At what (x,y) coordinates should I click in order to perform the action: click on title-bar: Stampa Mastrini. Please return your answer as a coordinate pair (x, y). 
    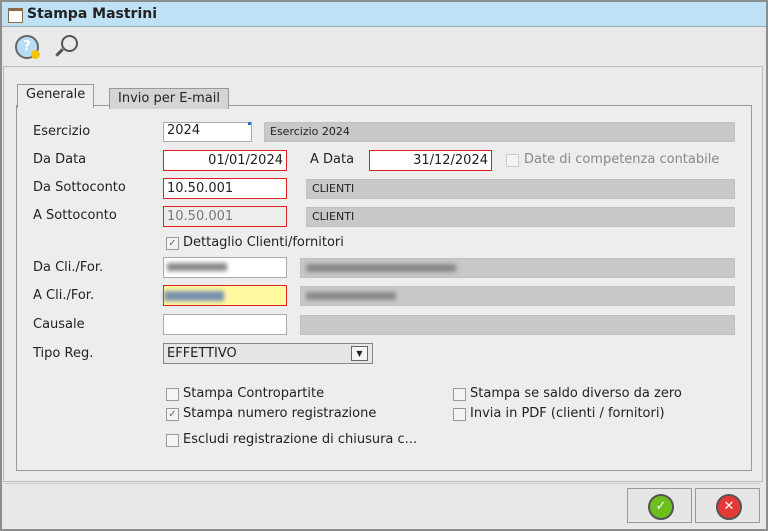
    Looking at the image, I should click on (384, 14).